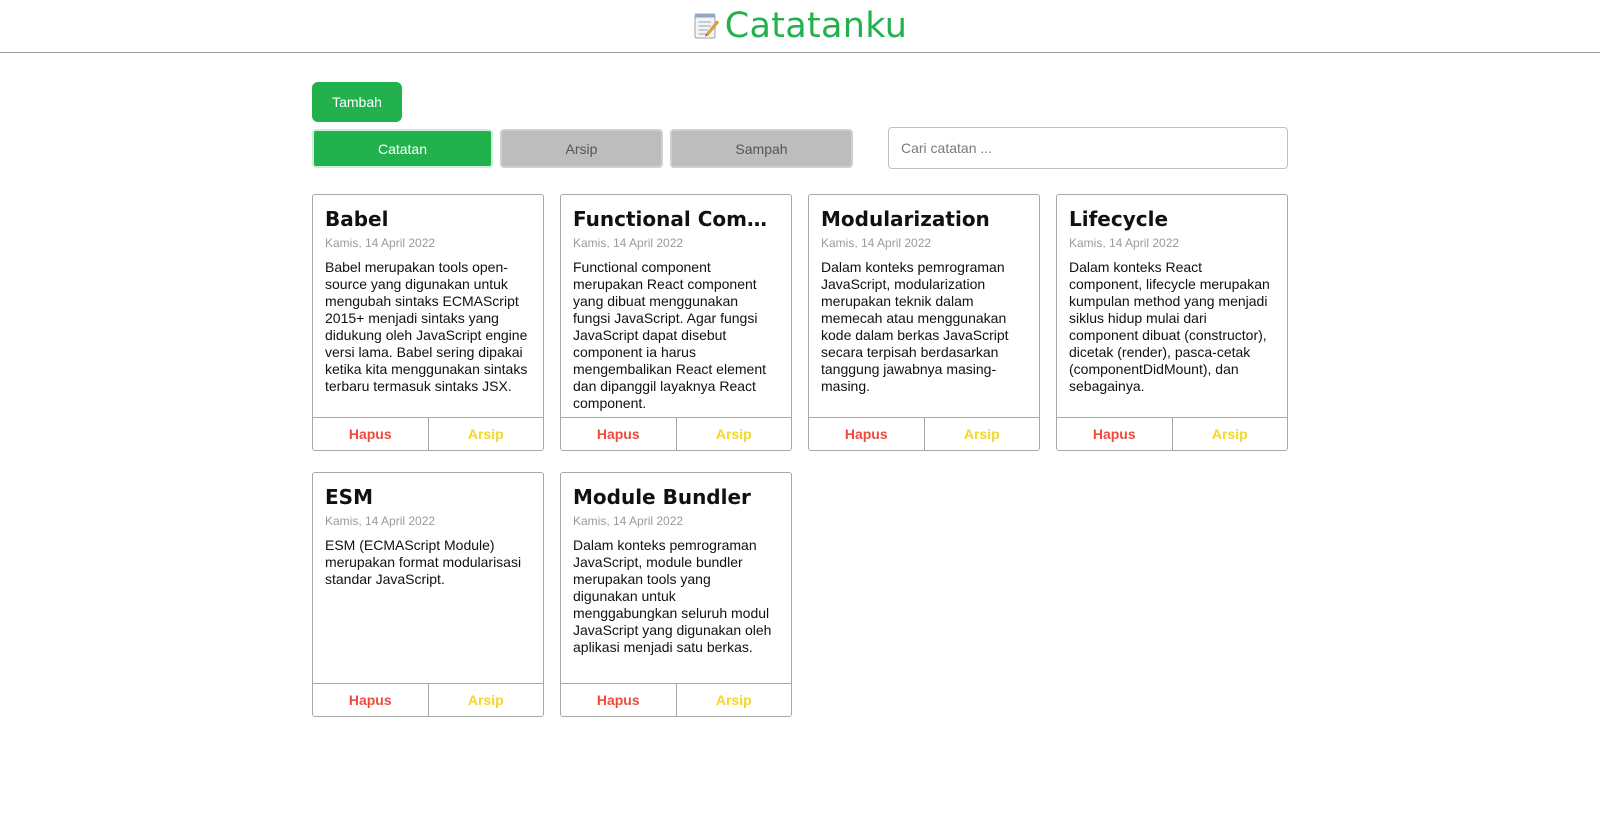  What do you see at coordinates (706, 26) in the screenshot?
I see `memo-icon` at bounding box center [706, 26].